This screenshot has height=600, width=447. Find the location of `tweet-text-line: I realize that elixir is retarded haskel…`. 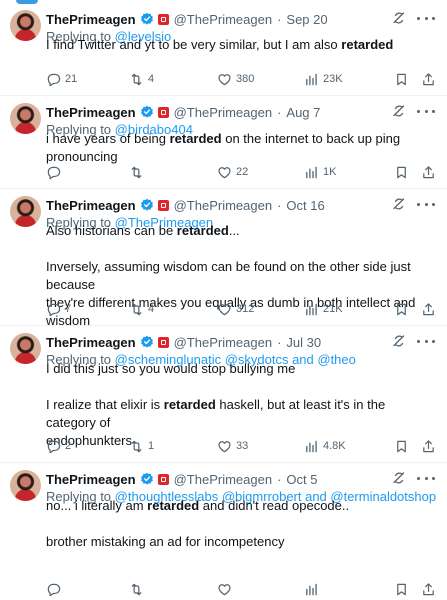

tweet-text-line: I realize that elixir is retarded haskel… is located at coordinates (241, 414).